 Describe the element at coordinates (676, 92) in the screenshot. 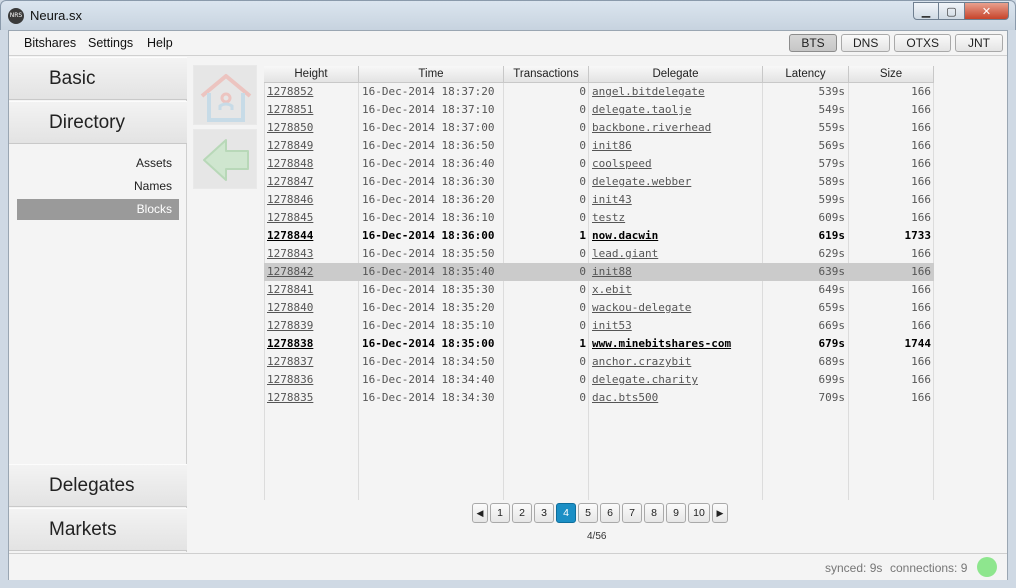

I see `delegate-cell: angel.bitdelegate` at that location.